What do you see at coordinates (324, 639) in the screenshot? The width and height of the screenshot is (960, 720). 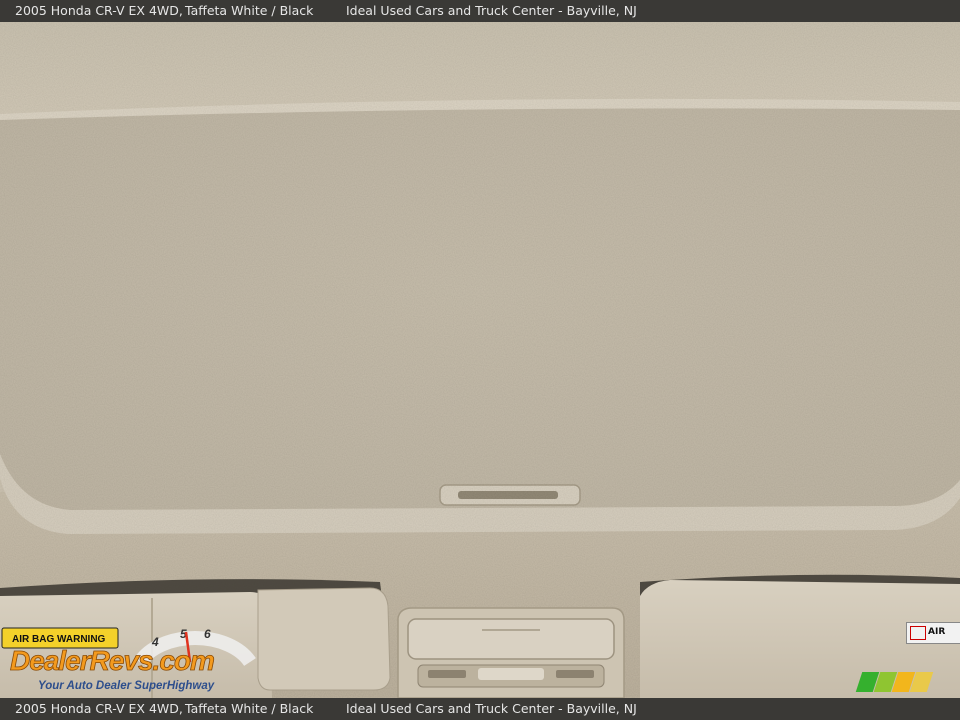 I see `sun-visor-left-clip` at bounding box center [324, 639].